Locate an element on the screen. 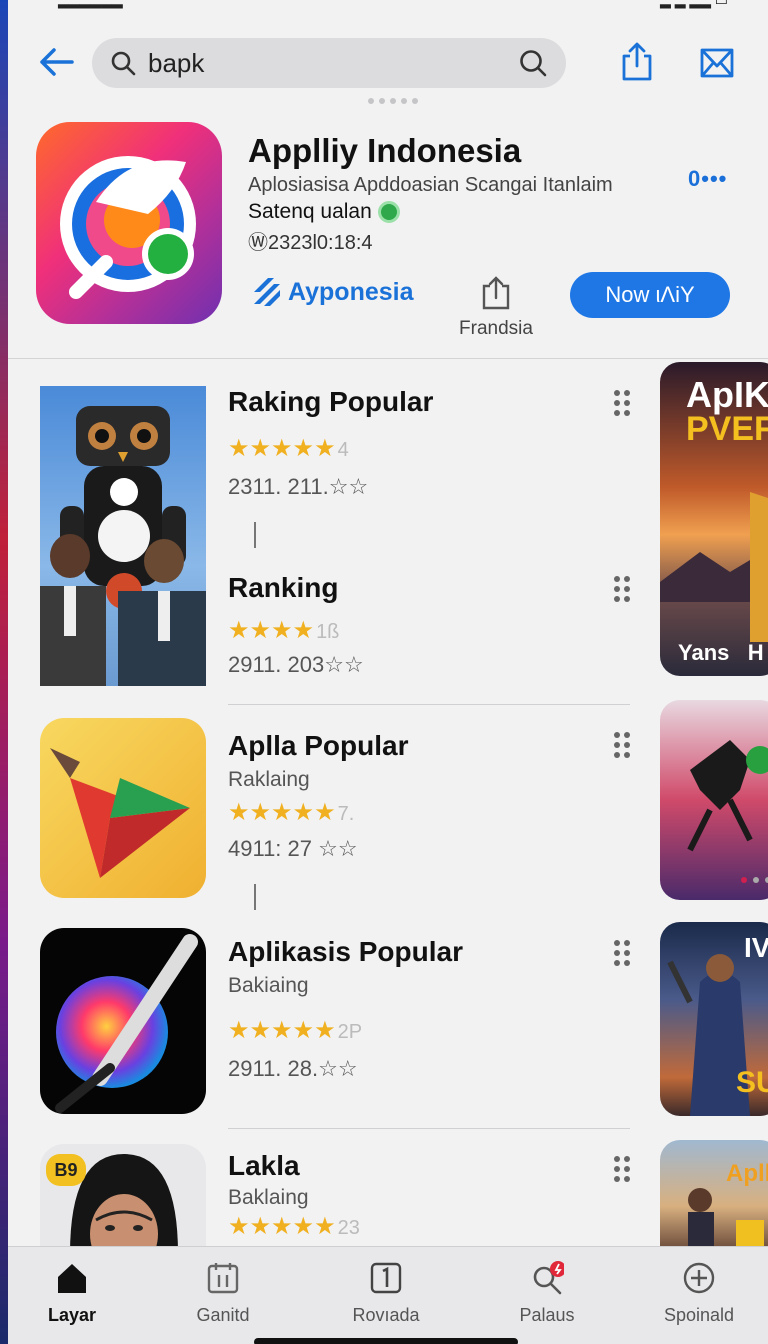  list-item-title: Ranking is located at coordinates (283, 588).